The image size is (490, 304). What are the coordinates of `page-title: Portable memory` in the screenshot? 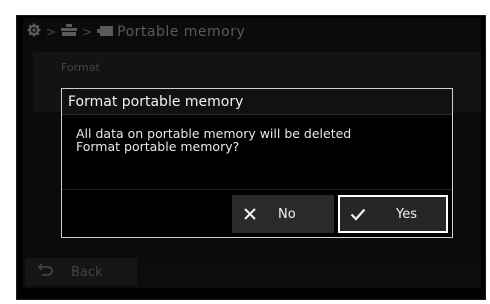 It's located at (181, 32).